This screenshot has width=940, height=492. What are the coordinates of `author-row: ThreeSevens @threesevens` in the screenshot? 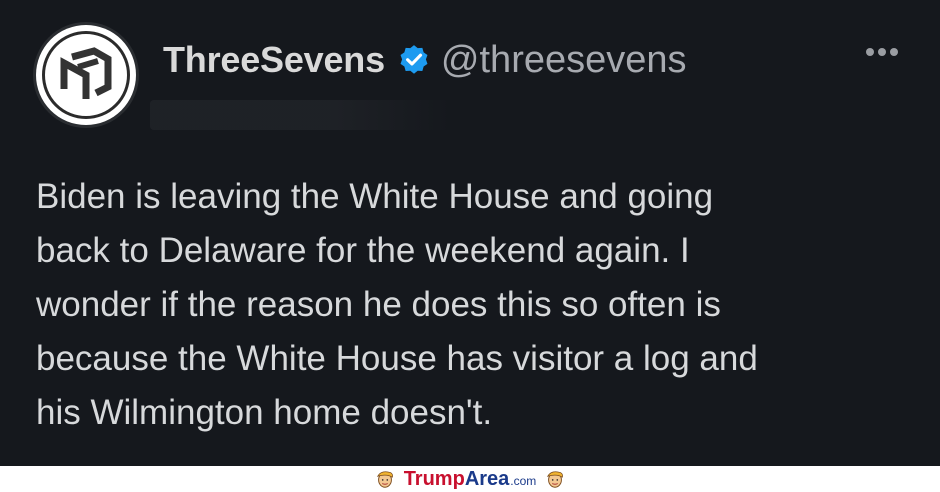 It's located at (425, 60).